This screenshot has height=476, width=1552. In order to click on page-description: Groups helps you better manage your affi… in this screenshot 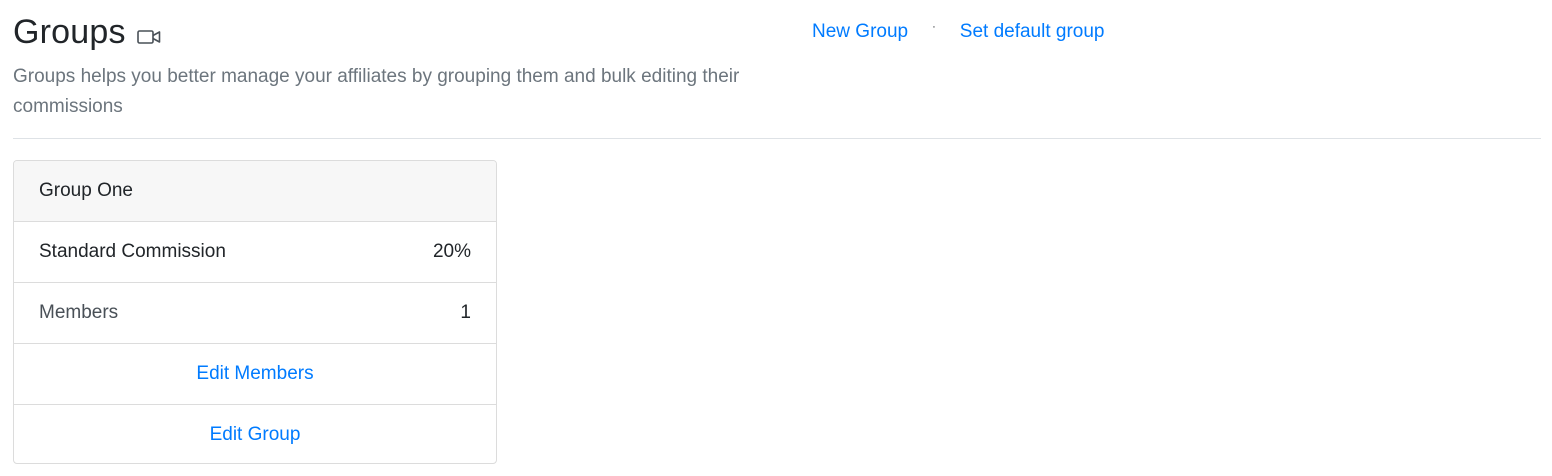, I will do `click(376, 91)`.